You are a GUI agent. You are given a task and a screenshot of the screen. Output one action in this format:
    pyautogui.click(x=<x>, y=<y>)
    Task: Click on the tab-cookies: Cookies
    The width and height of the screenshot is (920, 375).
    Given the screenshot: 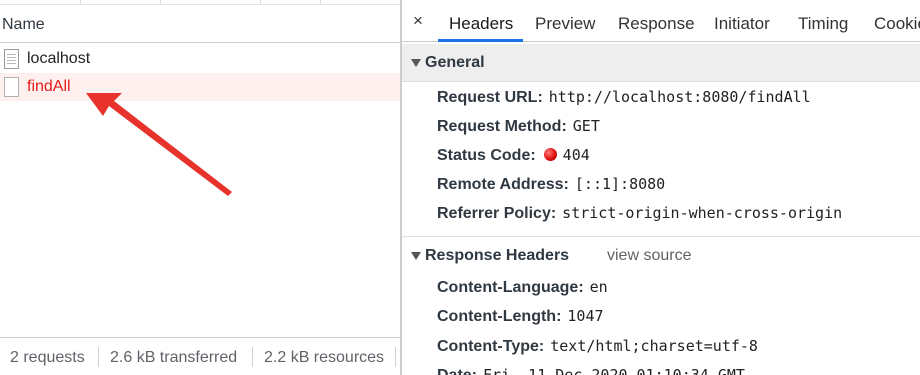 What is the action you would take?
    pyautogui.click(x=897, y=24)
    